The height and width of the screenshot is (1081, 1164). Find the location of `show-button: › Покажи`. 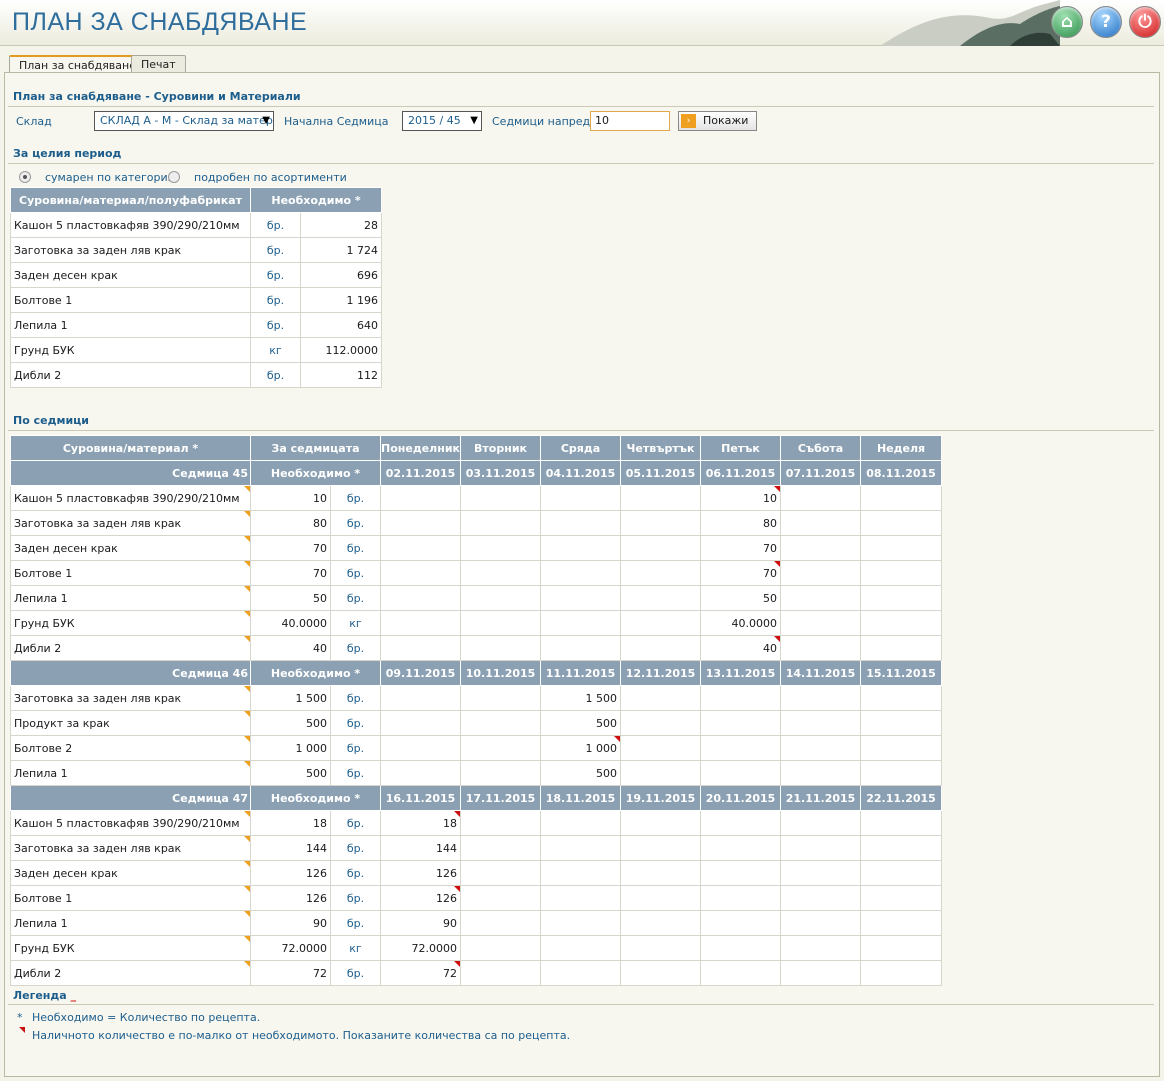

show-button: › Покажи is located at coordinates (718, 121).